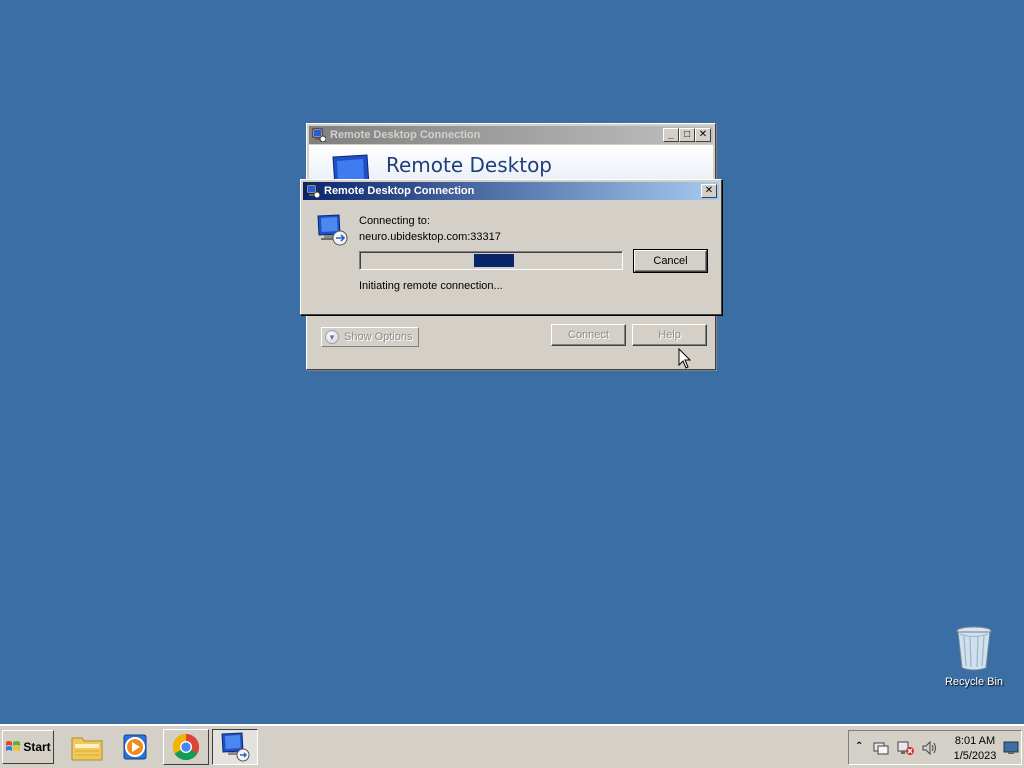 The height and width of the screenshot is (768, 1024). What do you see at coordinates (405, 135) in the screenshot?
I see `rdc-main-title: Remote Desktop Connection` at bounding box center [405, 135].